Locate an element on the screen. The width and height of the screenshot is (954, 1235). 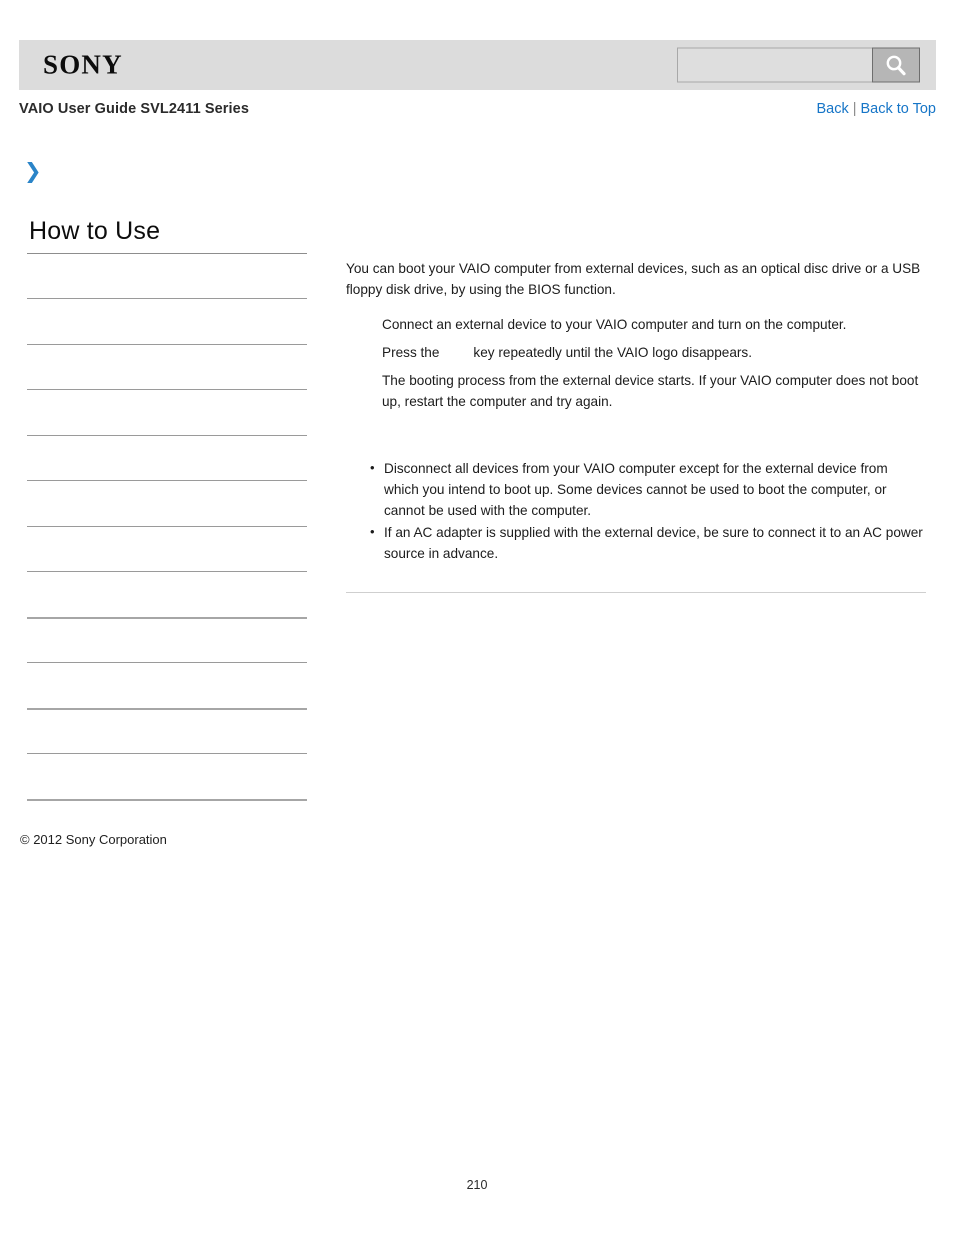
back-to-top-link: Back to Top is located at coordinates (898, 109).